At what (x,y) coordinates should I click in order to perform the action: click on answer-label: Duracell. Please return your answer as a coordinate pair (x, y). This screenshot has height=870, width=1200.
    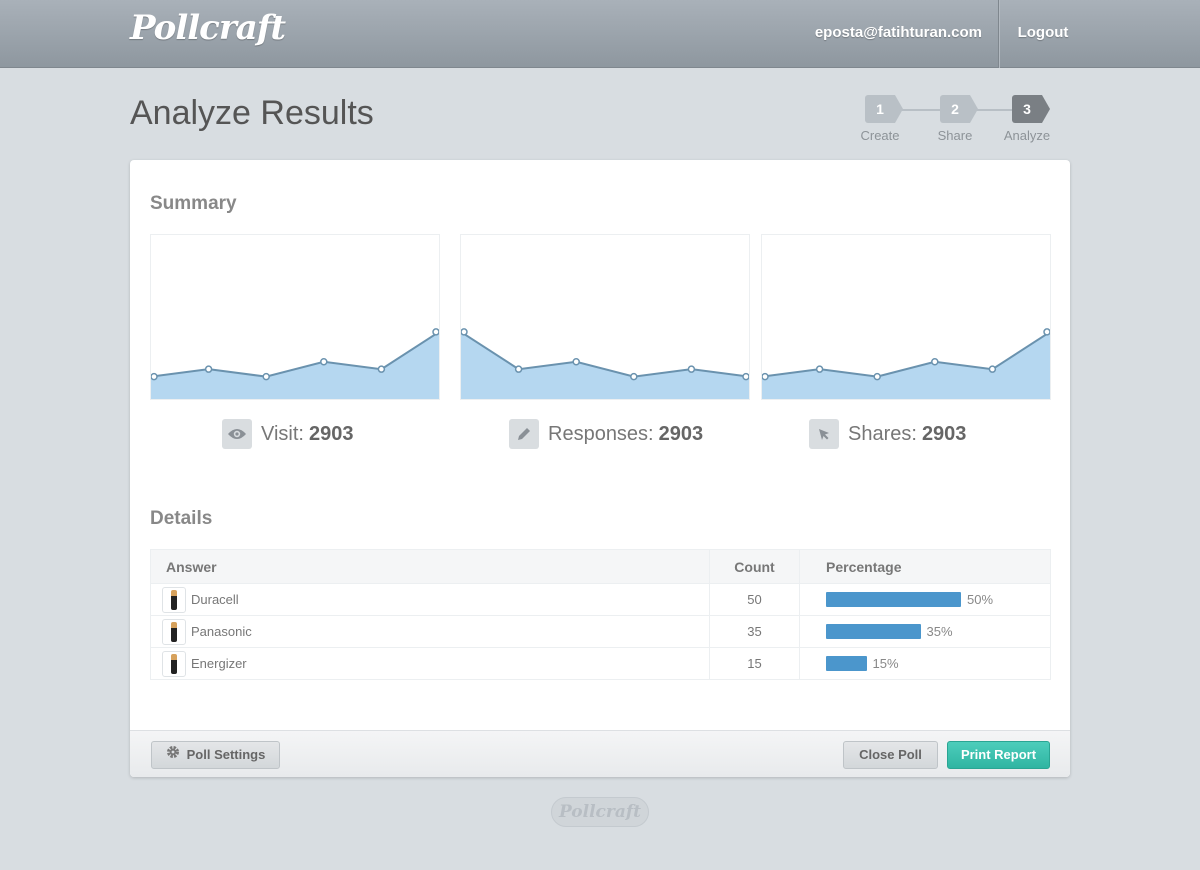
    Looking at the image, I should click on (215, 599).